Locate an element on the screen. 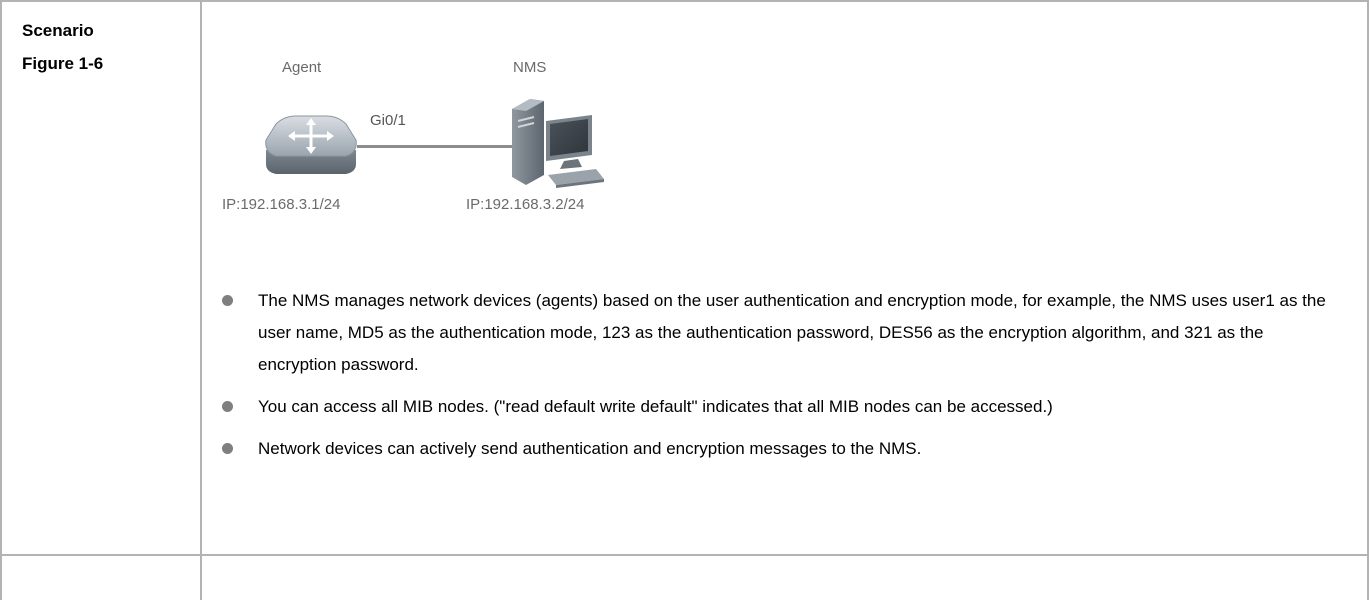 The width and height of the screenshot is (1369, 600). table-row-divider is located at coordinates (684, 555).